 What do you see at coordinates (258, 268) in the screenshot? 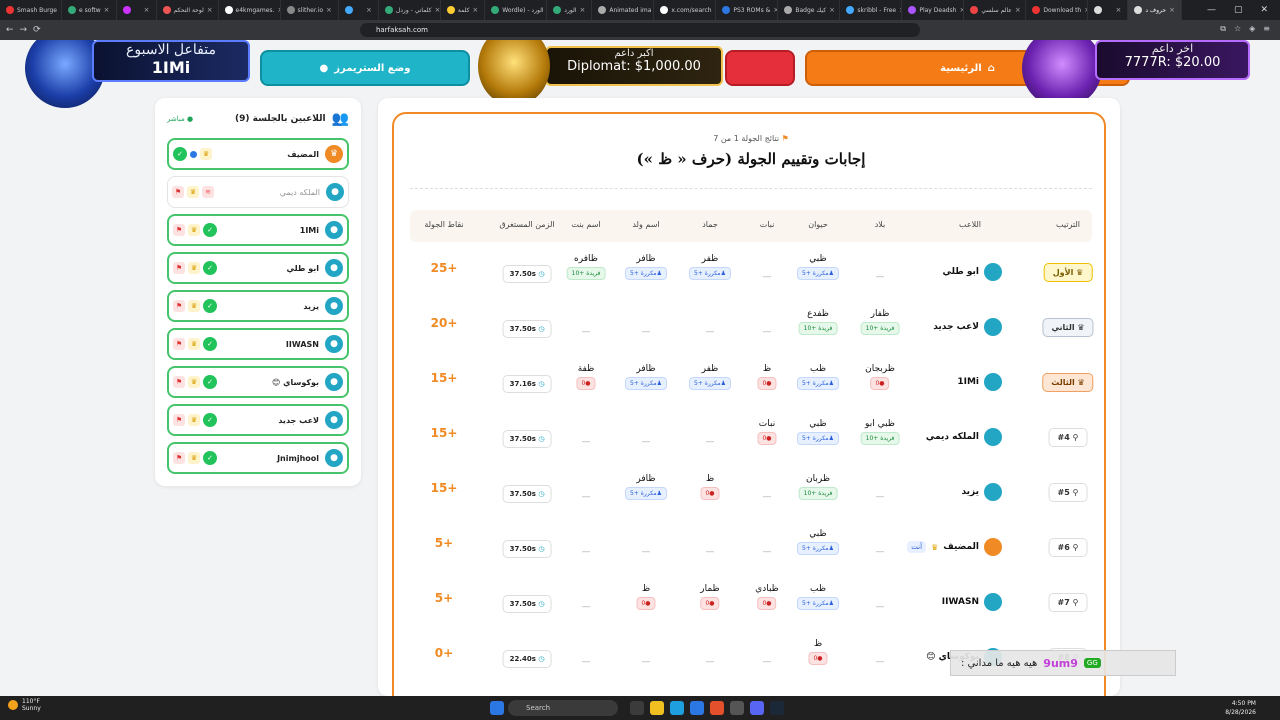
I see `player-card: ● ابو طلي ⚑ ♛ ✓` at bounding box center [258, 268].